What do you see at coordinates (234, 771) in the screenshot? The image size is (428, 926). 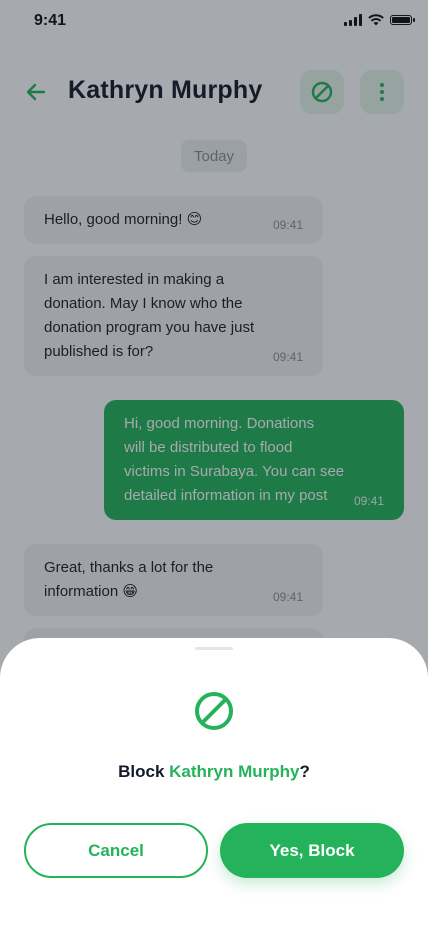 I see `blocked-contact-name: Kathryn Murphy` at bounding box center [234, 771].